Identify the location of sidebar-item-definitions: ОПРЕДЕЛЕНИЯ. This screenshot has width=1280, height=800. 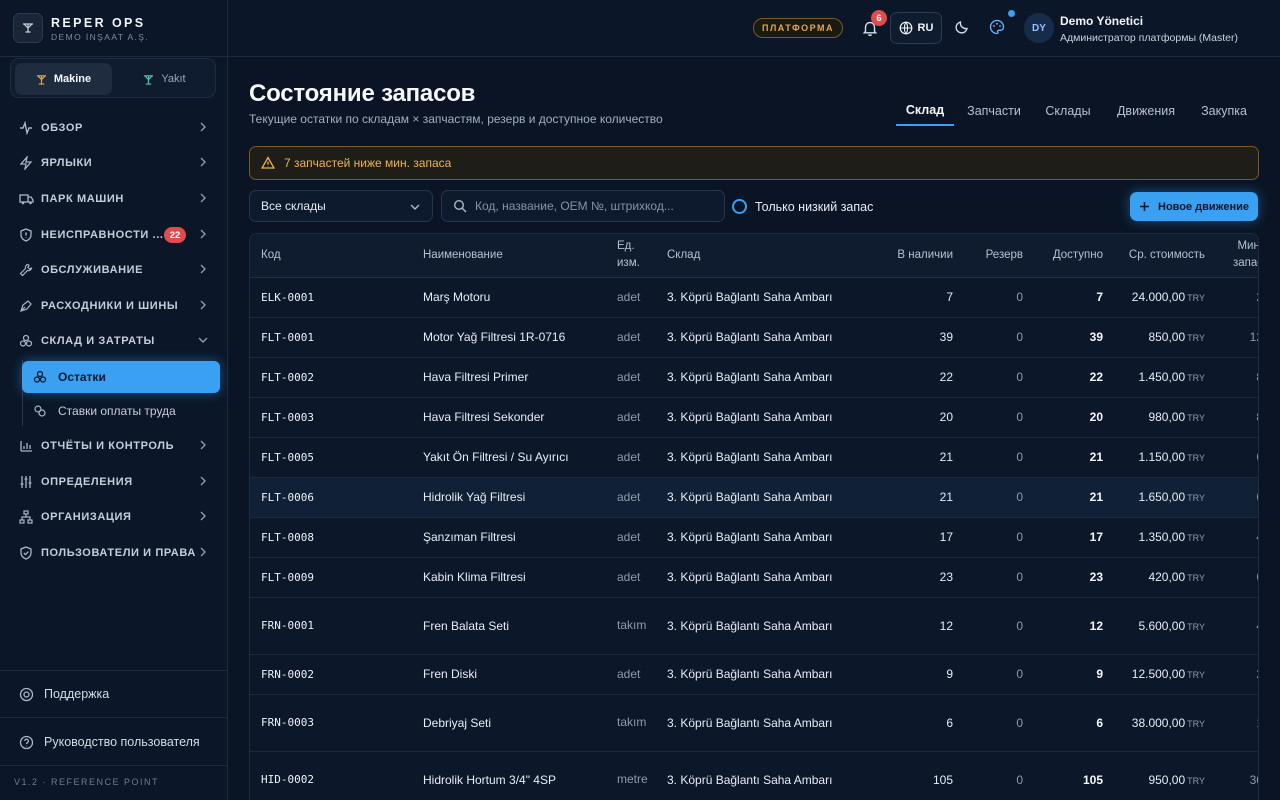
(114, 482).